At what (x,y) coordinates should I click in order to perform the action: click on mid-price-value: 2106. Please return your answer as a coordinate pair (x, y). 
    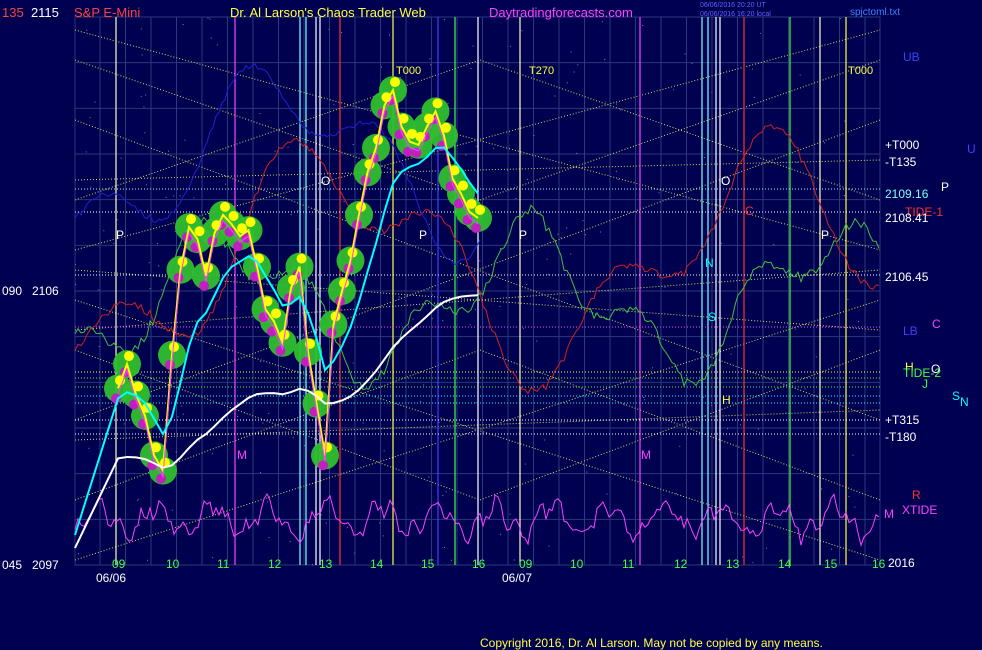
    Looking at the image, I should click on (45, 291).